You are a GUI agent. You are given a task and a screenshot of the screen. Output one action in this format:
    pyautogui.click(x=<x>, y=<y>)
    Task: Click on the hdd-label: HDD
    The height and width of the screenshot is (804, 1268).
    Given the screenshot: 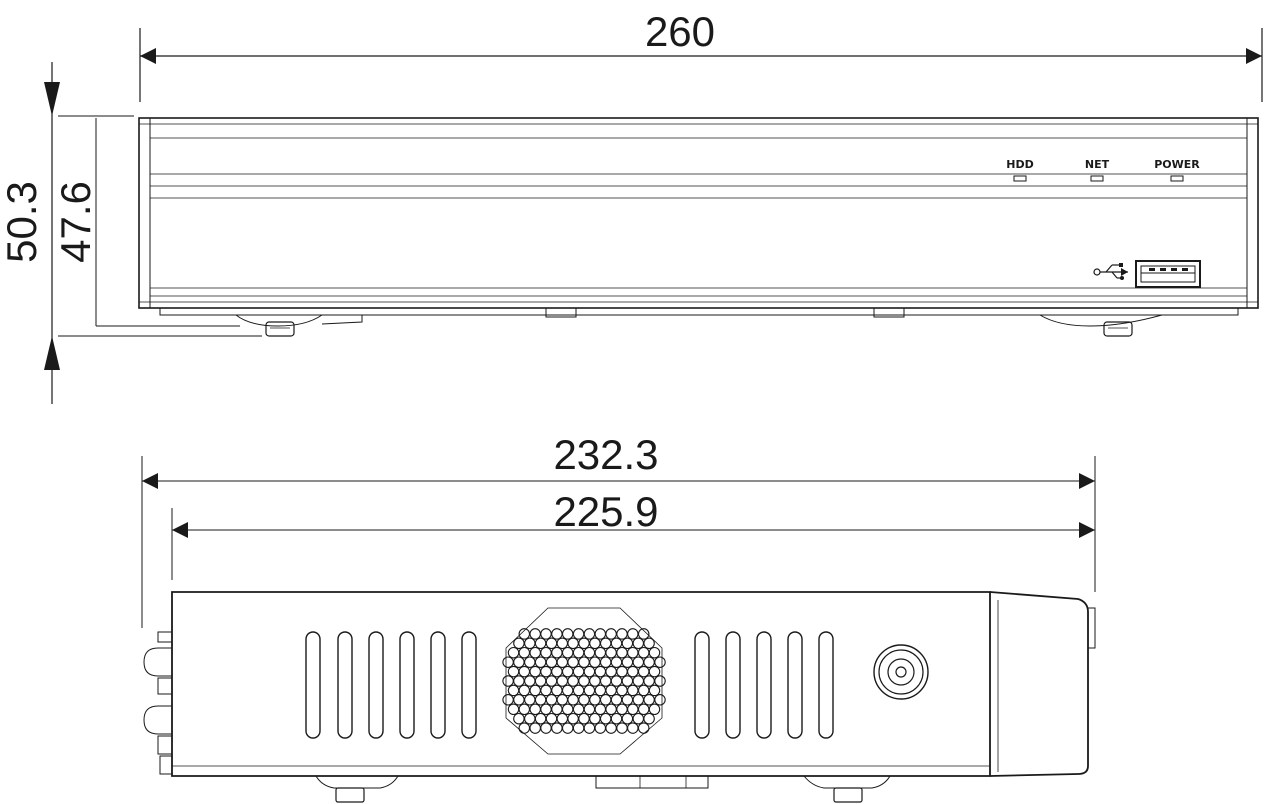 What is the action you would take?
    pyautogui.click(x=1019, y=164)
    